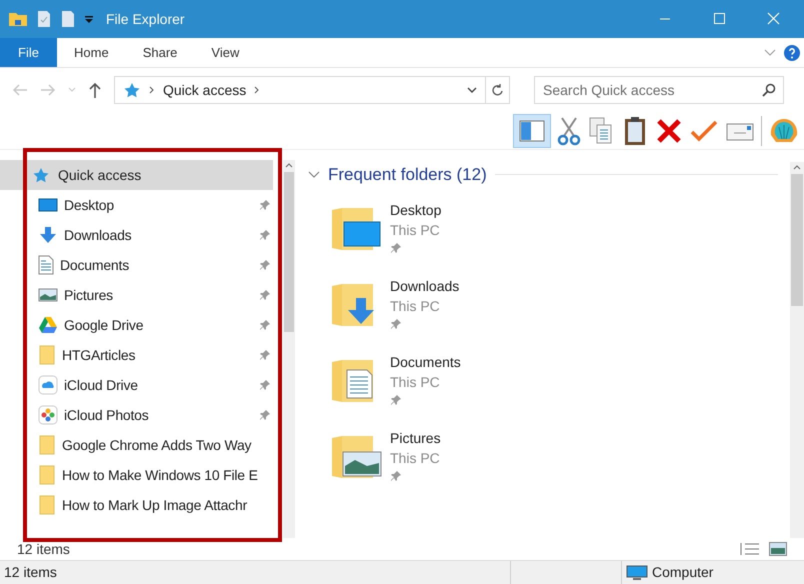 This screenshot has width=804, height=584. What do you see at coordinates (91, 52) in the screenshot?
I see `ribbon-tab: Home` at bounding box center [91, 52].